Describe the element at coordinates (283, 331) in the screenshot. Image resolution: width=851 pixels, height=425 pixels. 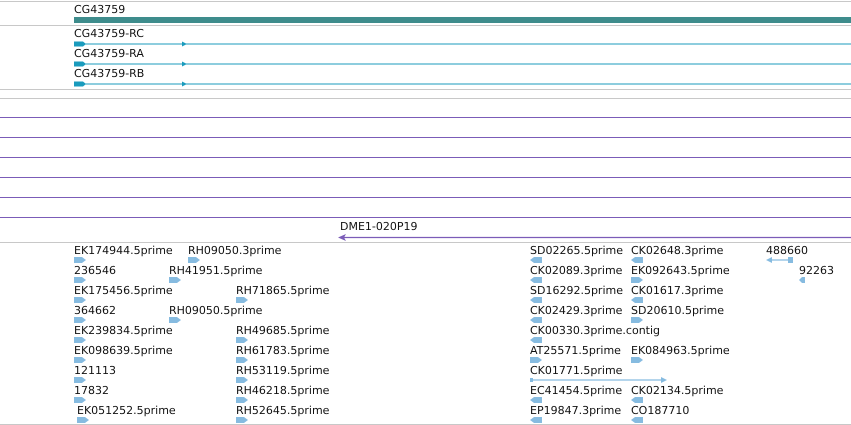
I see `est-label: RH49685.5prime` at that location.